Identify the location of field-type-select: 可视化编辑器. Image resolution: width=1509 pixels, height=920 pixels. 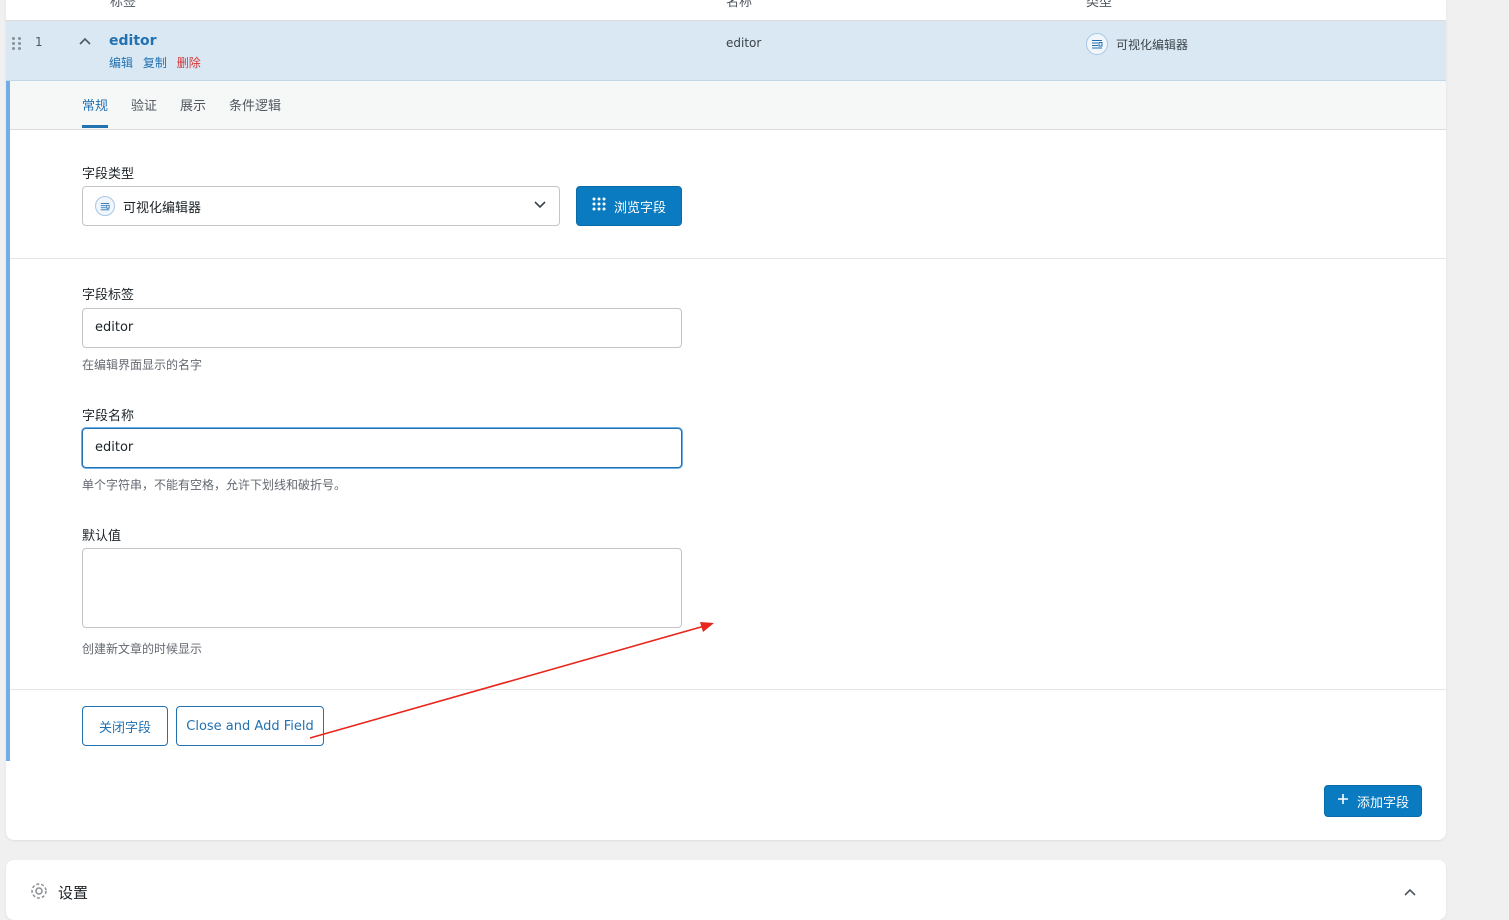
(321, 206).